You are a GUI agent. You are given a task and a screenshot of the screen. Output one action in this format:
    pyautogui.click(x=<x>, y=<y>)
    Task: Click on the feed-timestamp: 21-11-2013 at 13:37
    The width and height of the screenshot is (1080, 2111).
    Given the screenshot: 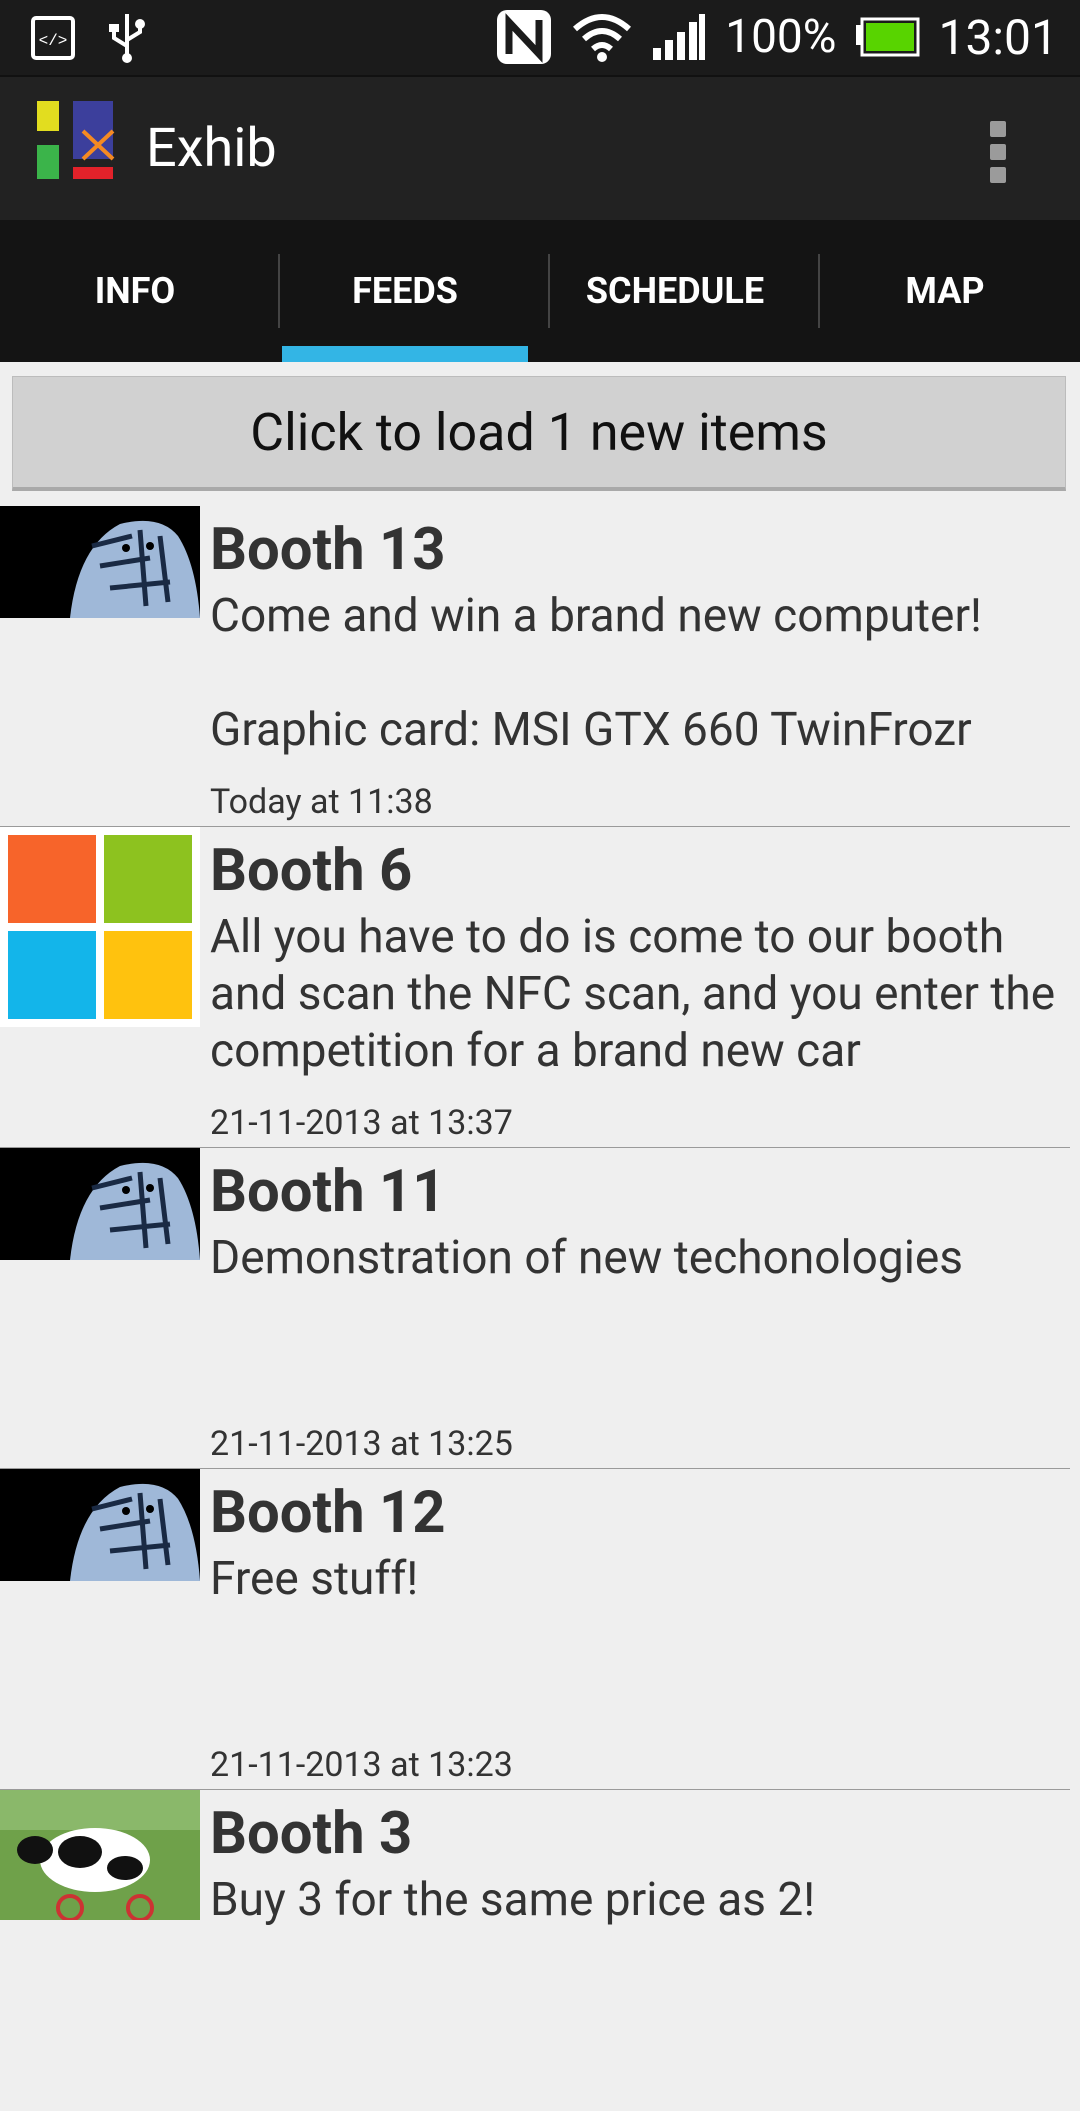 What is the action you would take?
    pyautogui.click(x=361, y=1123)
    